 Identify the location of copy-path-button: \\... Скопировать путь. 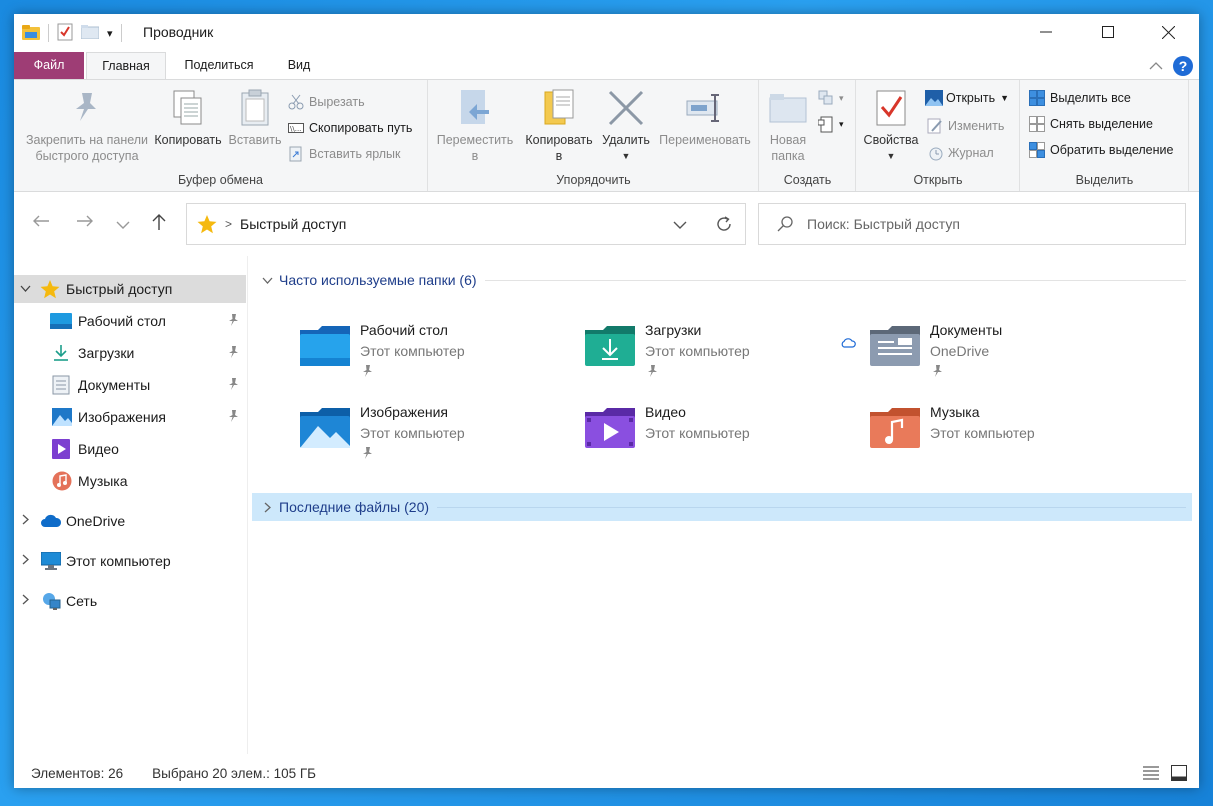
(350, 128).